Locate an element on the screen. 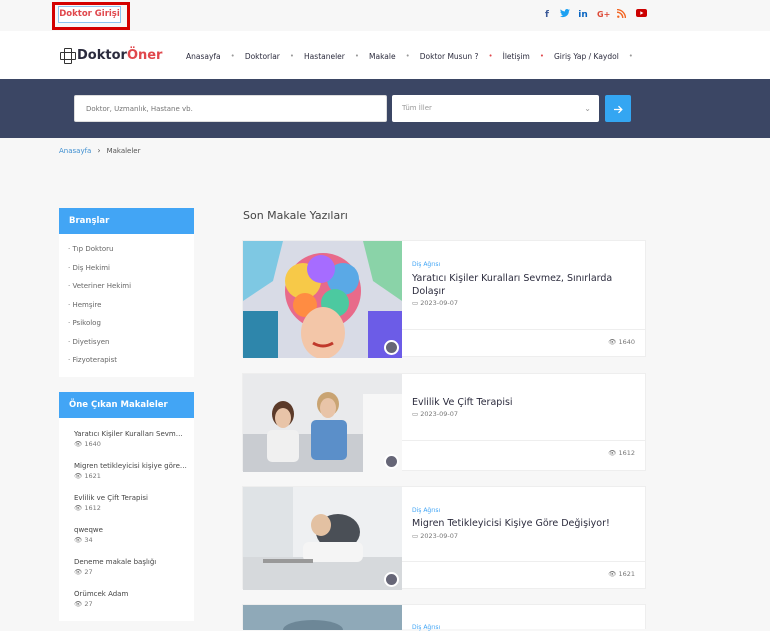 The height and width of the screenshot is (631, 770). medical-cross-icon is located at coordinates (68, 56).